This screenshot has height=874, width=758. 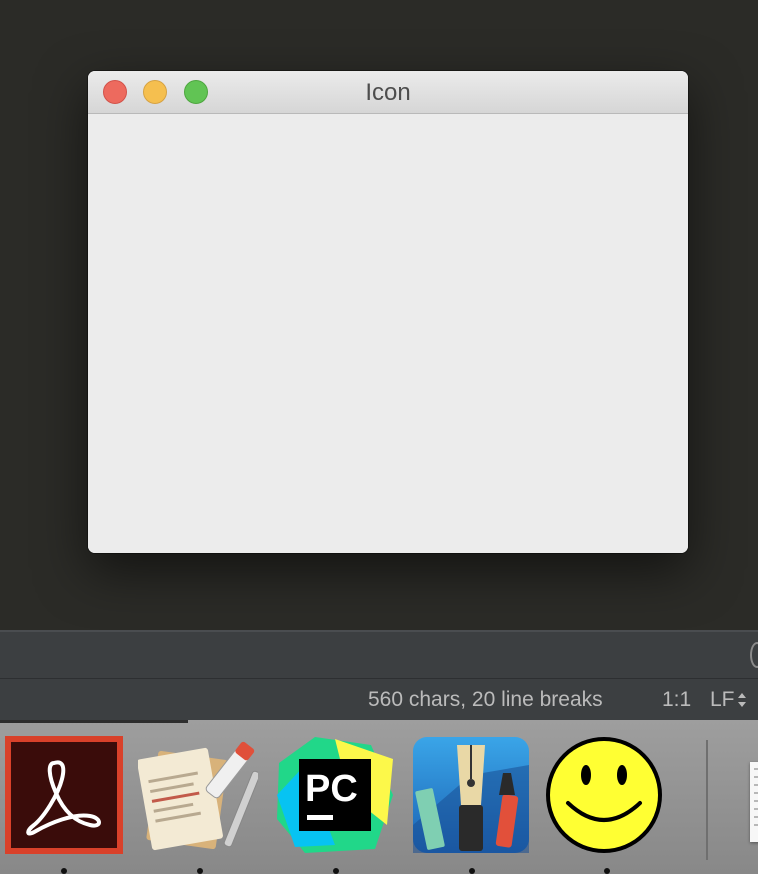 What do you see at coordinates (722, 700) in the screenshot?
I see `line-separator-status: LF` at bounding box center [722, 700].